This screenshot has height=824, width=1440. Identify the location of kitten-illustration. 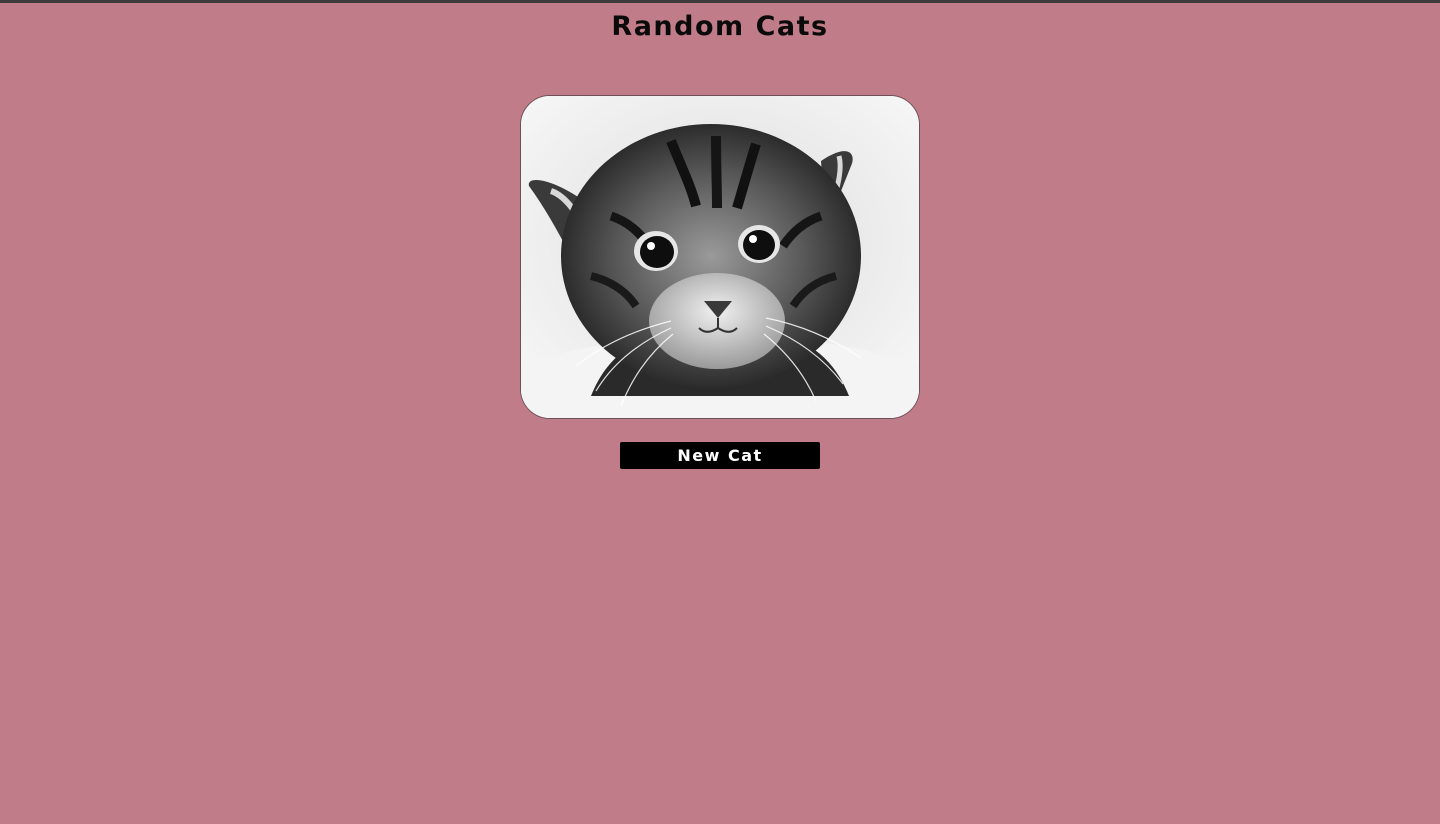
(720, 257).